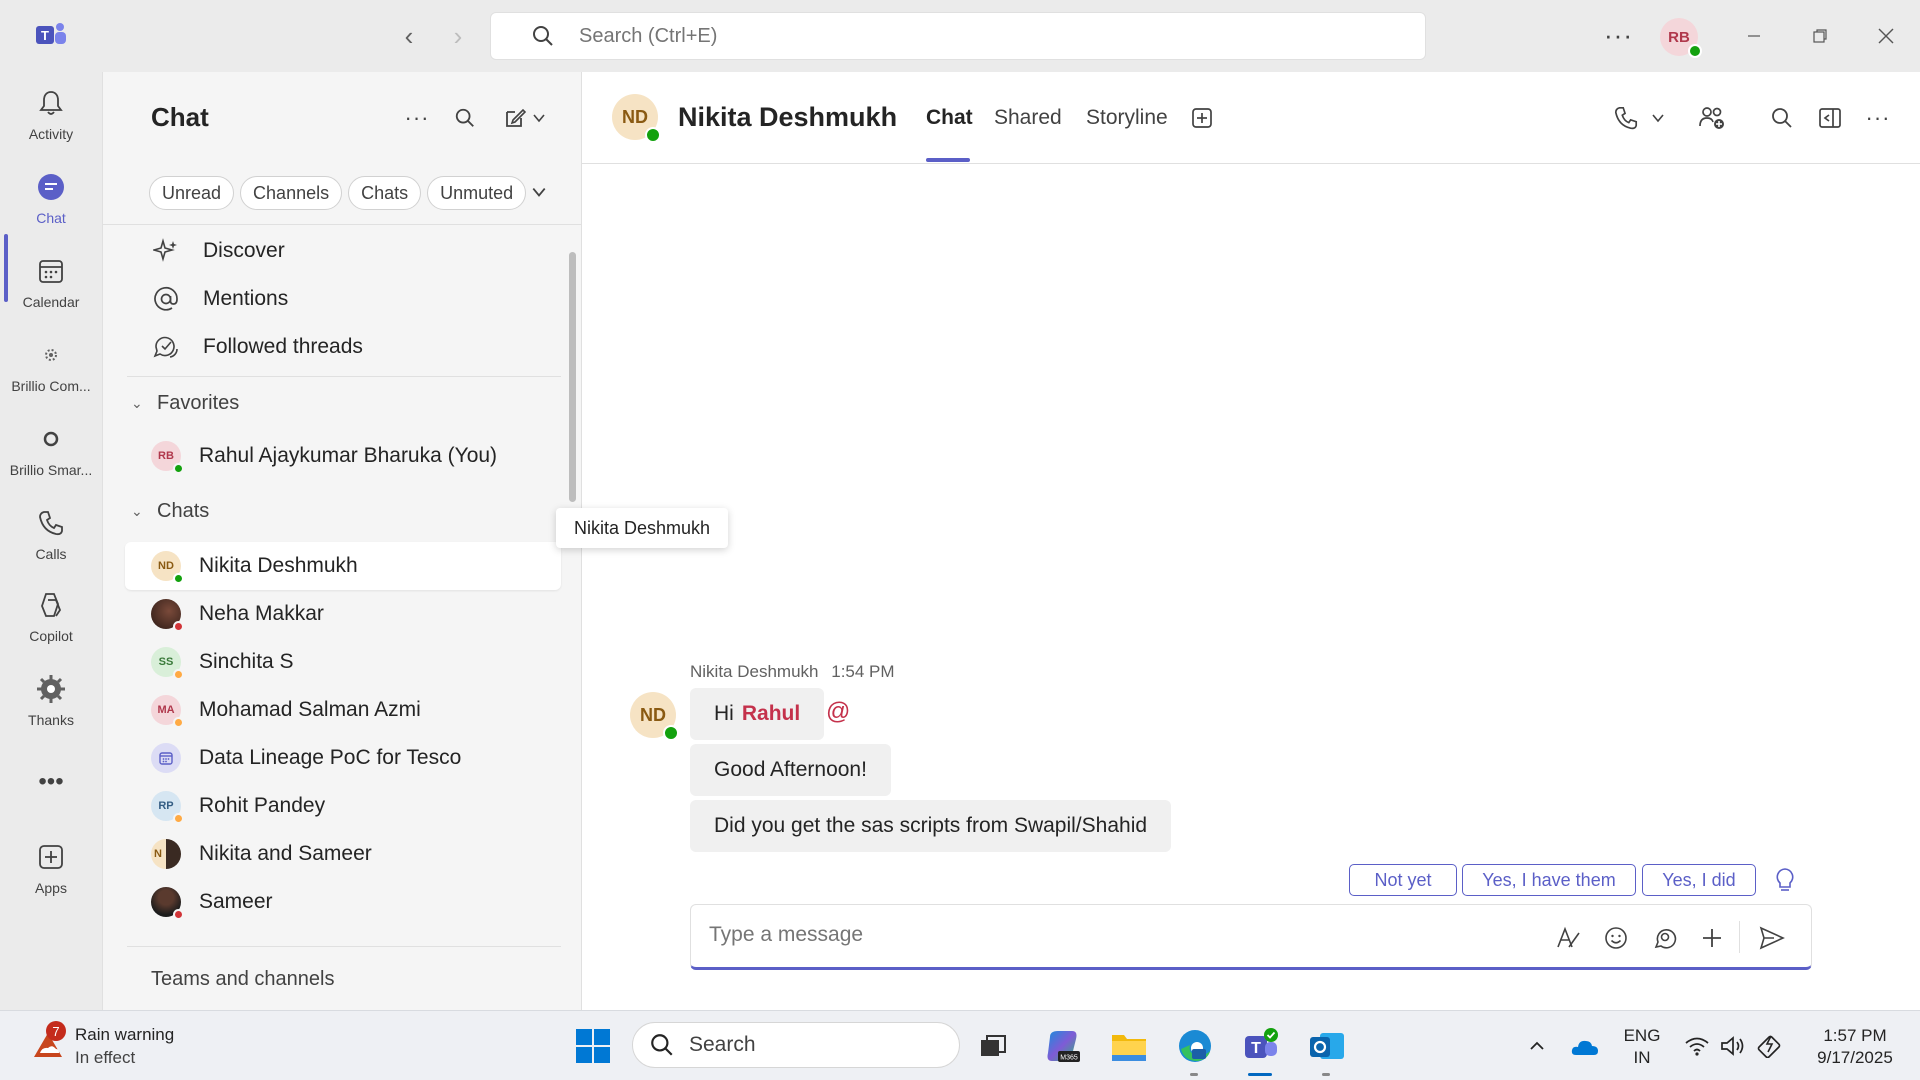 The height and width of the screenshot is (1080, 1920). Describe the element at coordinates (1568, 938) in the screenshot. I see `format-icon` at that location.